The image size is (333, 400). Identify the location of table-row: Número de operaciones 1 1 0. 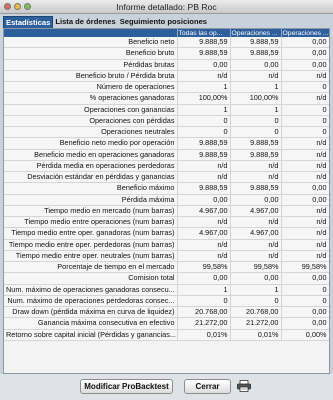
(166, 87).